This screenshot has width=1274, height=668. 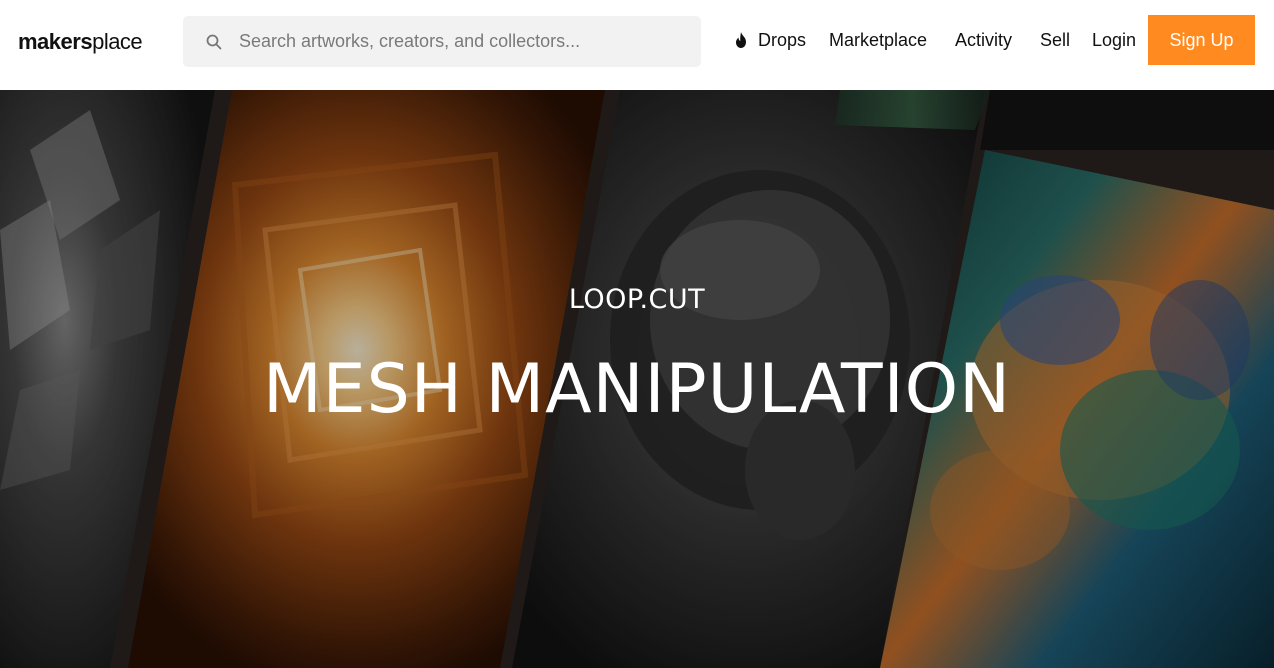 I want to click on nav-drops-link: Drops, so click(x=769, y=40).